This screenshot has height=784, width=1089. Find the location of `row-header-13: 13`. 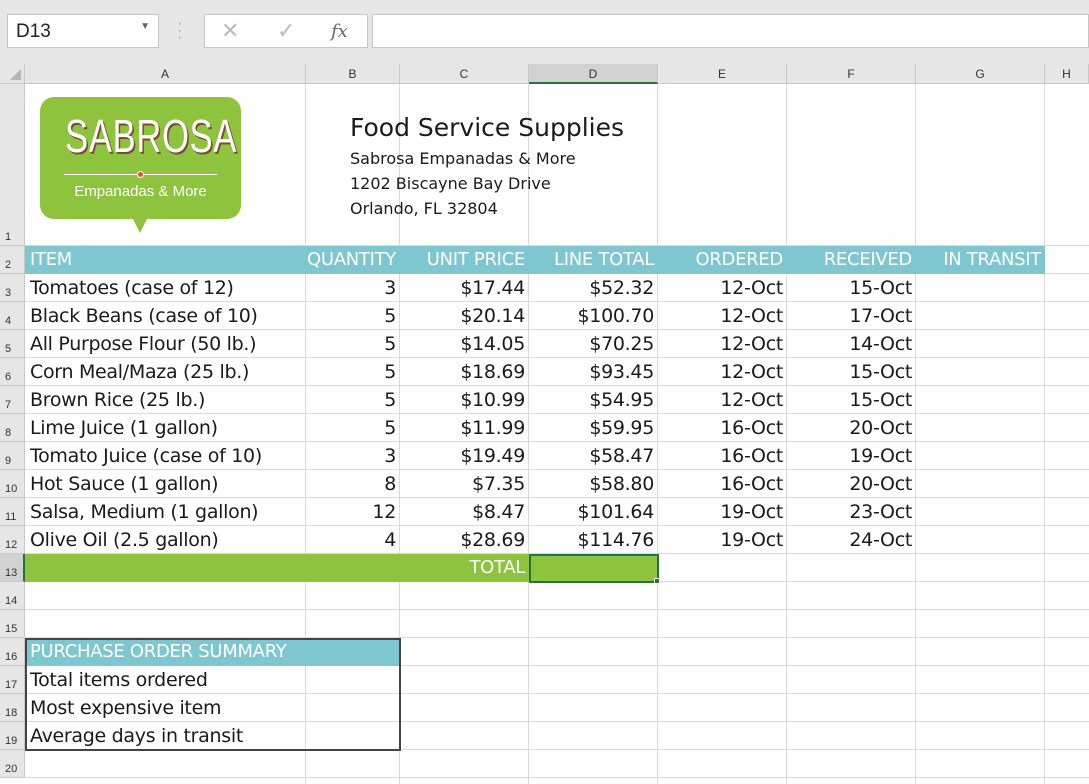

row-header-13: 13 is located at coordinates (12, 568).